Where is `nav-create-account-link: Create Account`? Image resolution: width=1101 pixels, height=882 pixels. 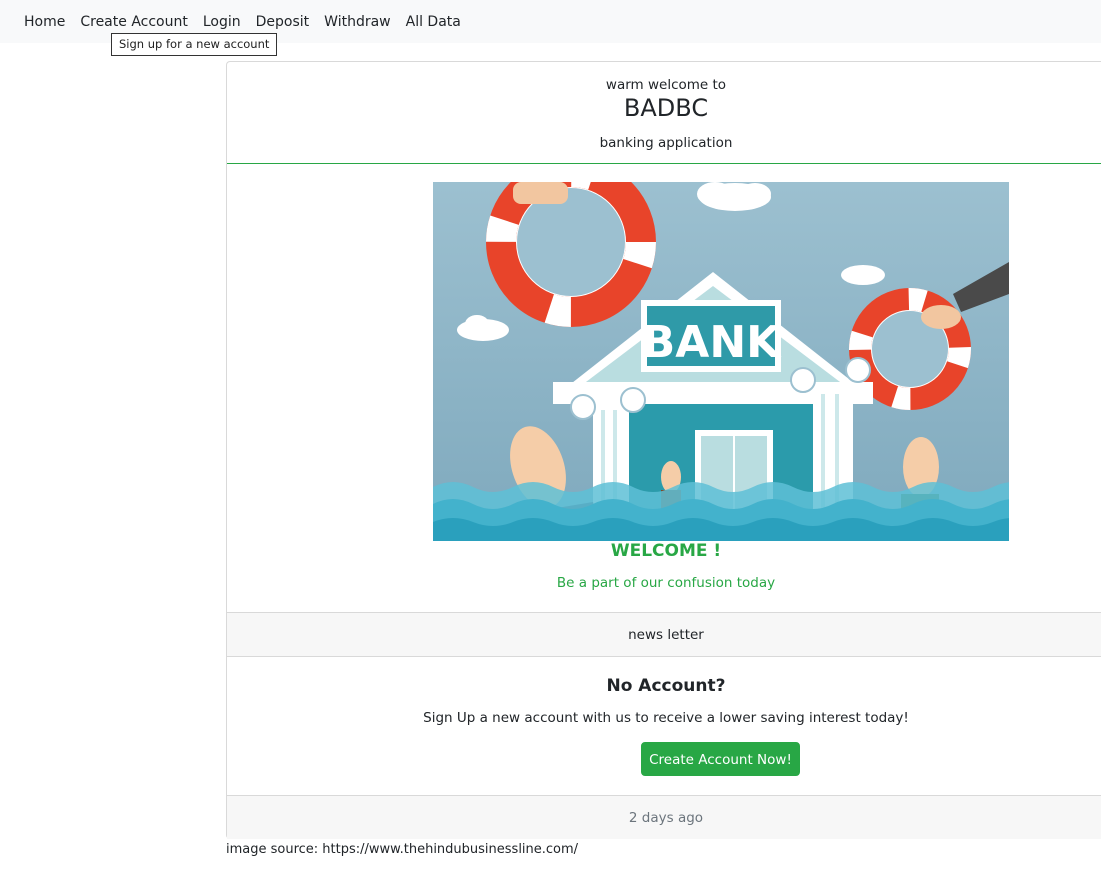
nav-create-account-link: Create Account is located at coordinates (134, 22).